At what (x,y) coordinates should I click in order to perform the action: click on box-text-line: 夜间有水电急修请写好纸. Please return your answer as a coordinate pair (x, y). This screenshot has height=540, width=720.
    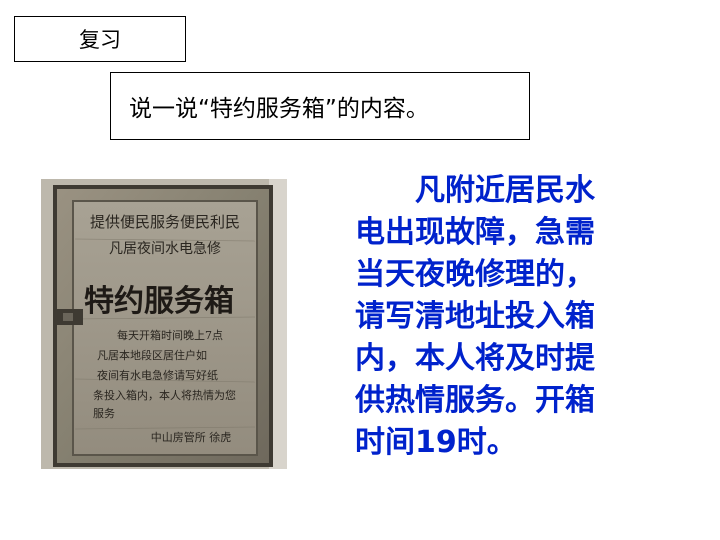
    Looking at the image, I should click on (157, 375).